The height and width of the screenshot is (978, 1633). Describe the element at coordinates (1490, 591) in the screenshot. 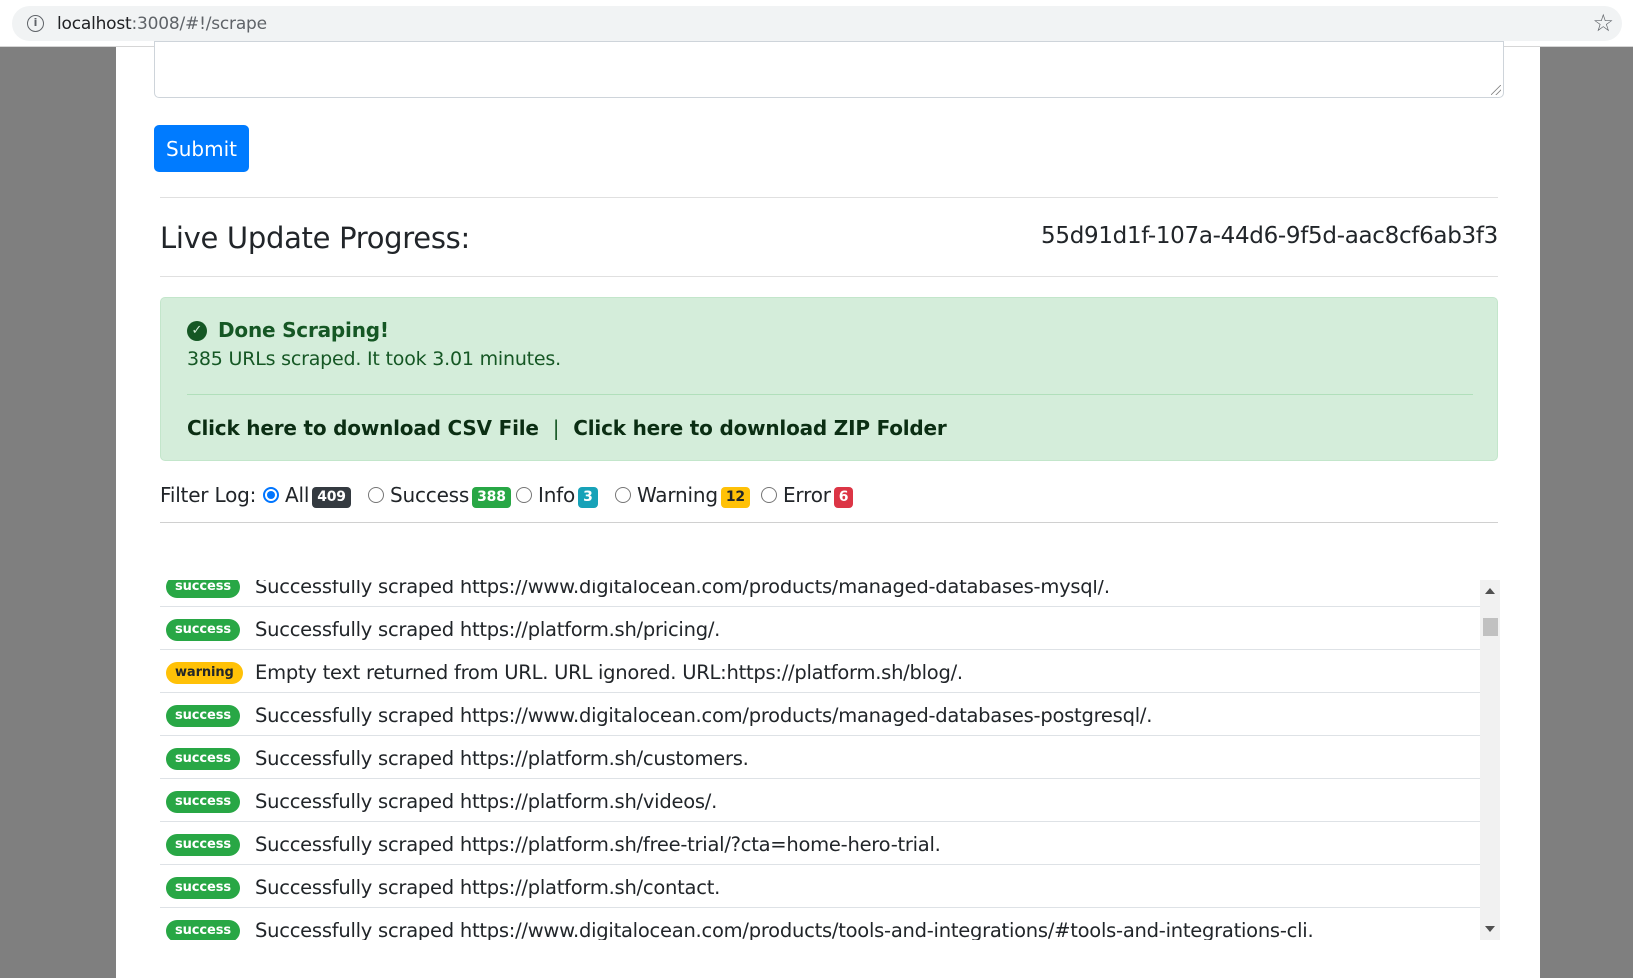

I see `scroll-up-icon` at that location.